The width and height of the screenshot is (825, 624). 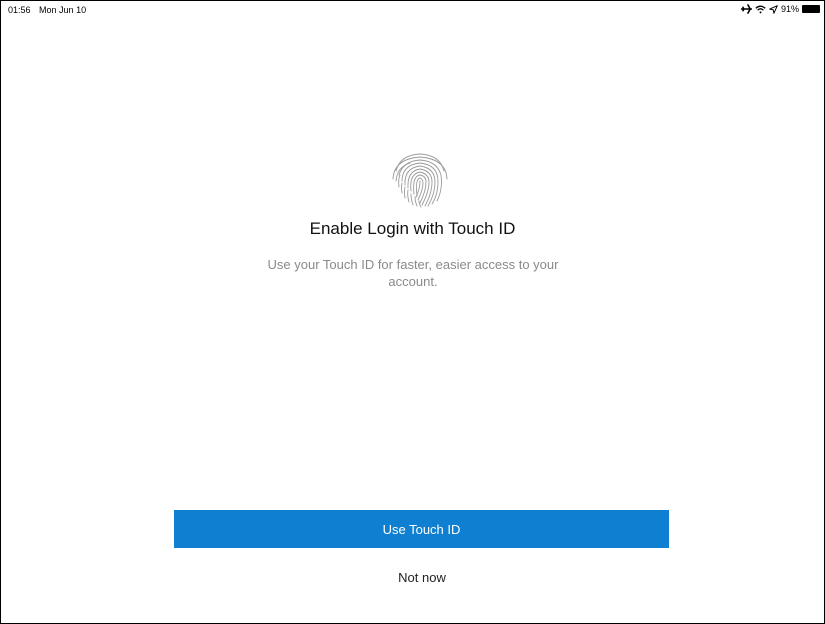 I want to click on status-left: 01:56 Mon Jun 10, so click(x=47, y=10).